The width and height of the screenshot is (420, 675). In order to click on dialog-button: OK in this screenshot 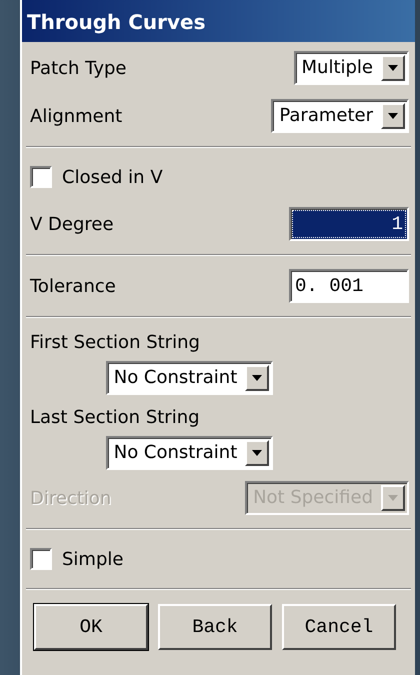, I will do `click(91, 627)`.